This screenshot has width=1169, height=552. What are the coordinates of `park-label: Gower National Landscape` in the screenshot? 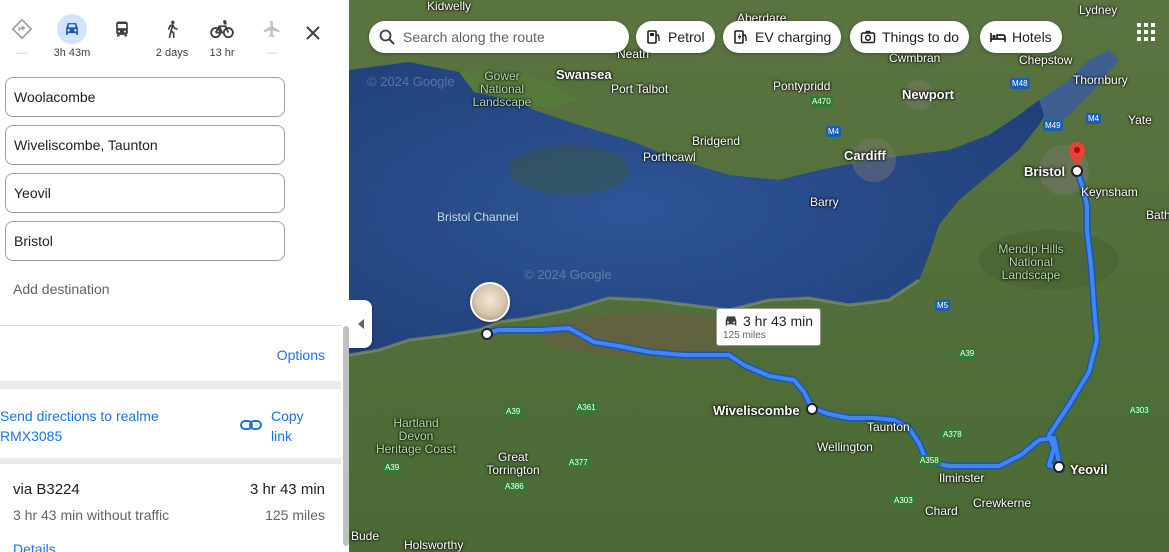 It's located at (502, 89).